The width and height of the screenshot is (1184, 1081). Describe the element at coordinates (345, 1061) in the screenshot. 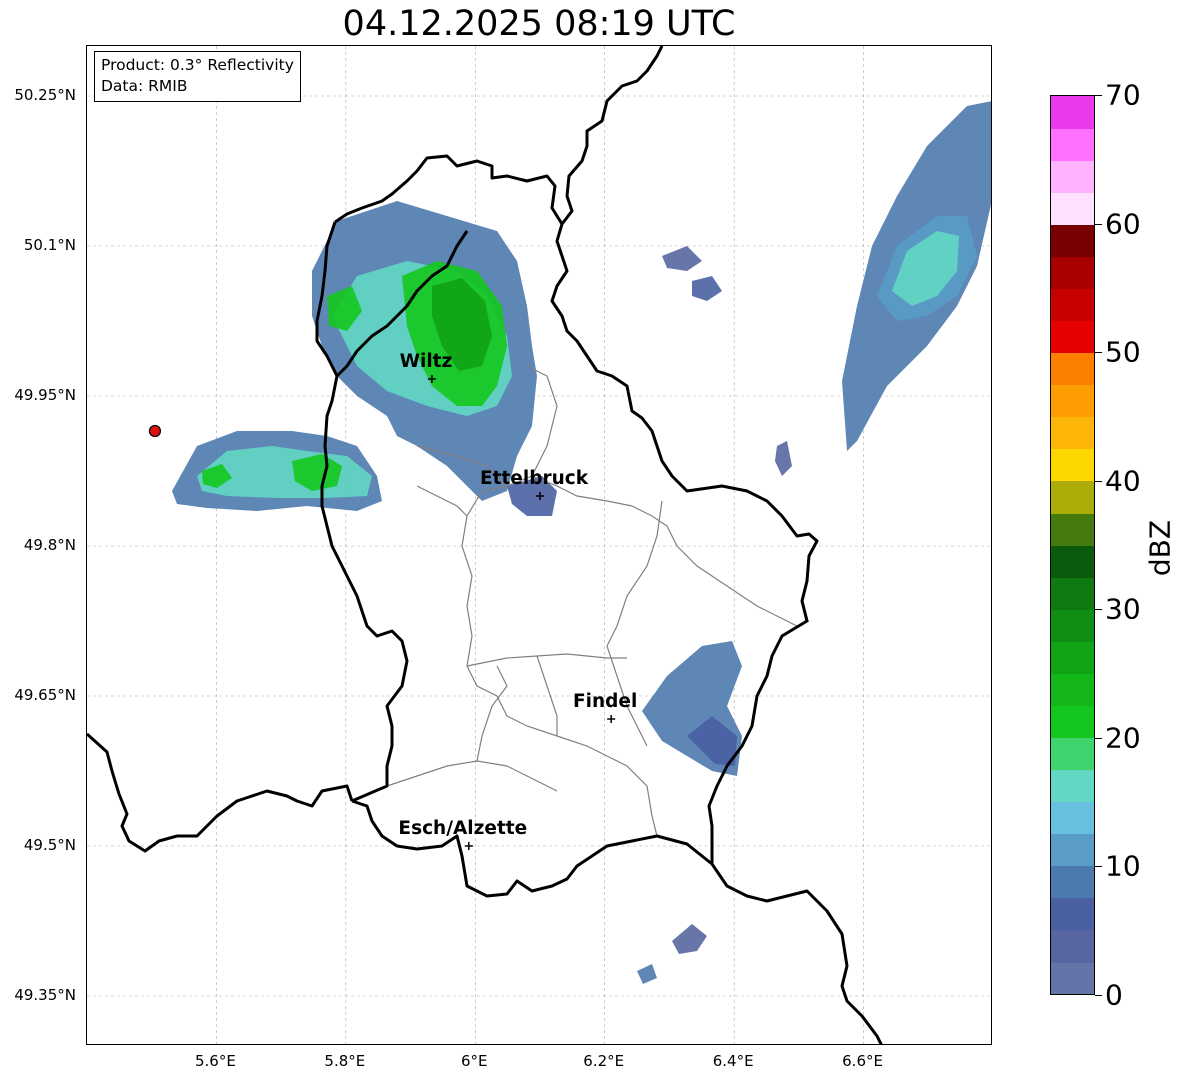

I see `lon-tick-label: 5.8°E` at that location.